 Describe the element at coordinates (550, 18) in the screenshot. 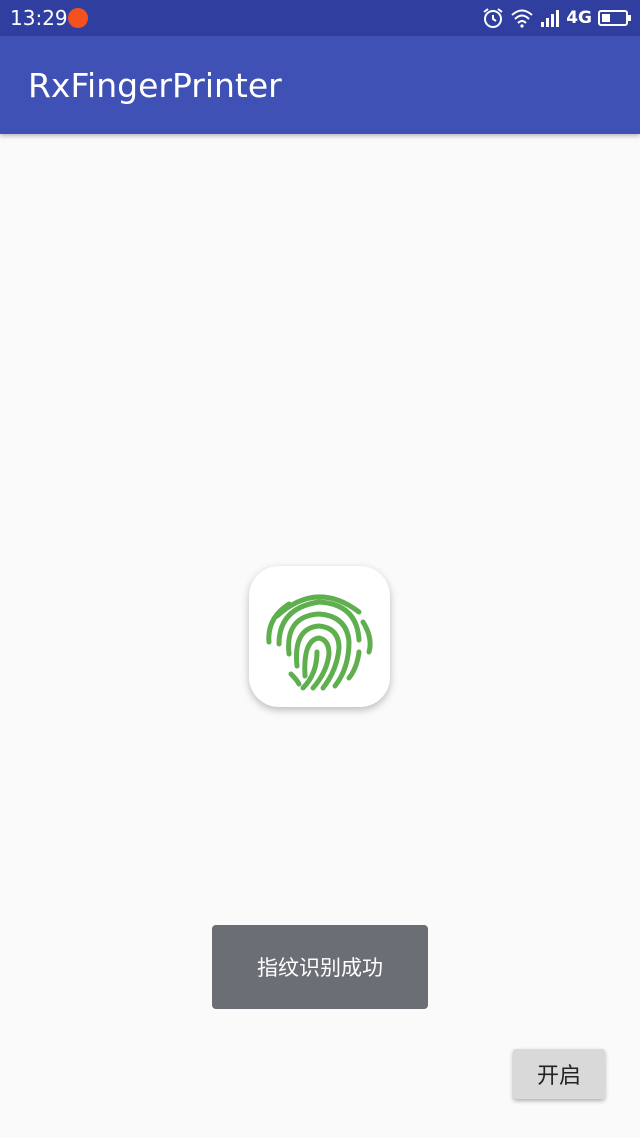

I see `signal-icon` at that location.